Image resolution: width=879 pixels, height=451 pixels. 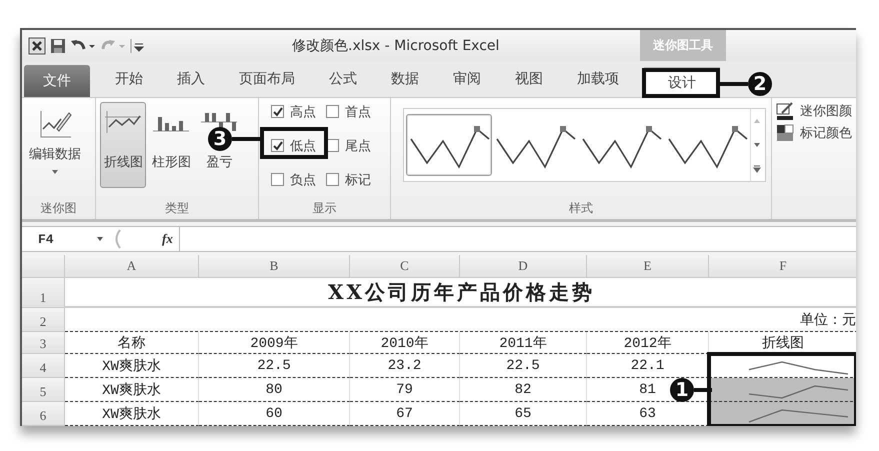 What do you see at coordinates (43, 343) in the screenshot?
I see `row-header: 3` at bounding box center [43, 343].